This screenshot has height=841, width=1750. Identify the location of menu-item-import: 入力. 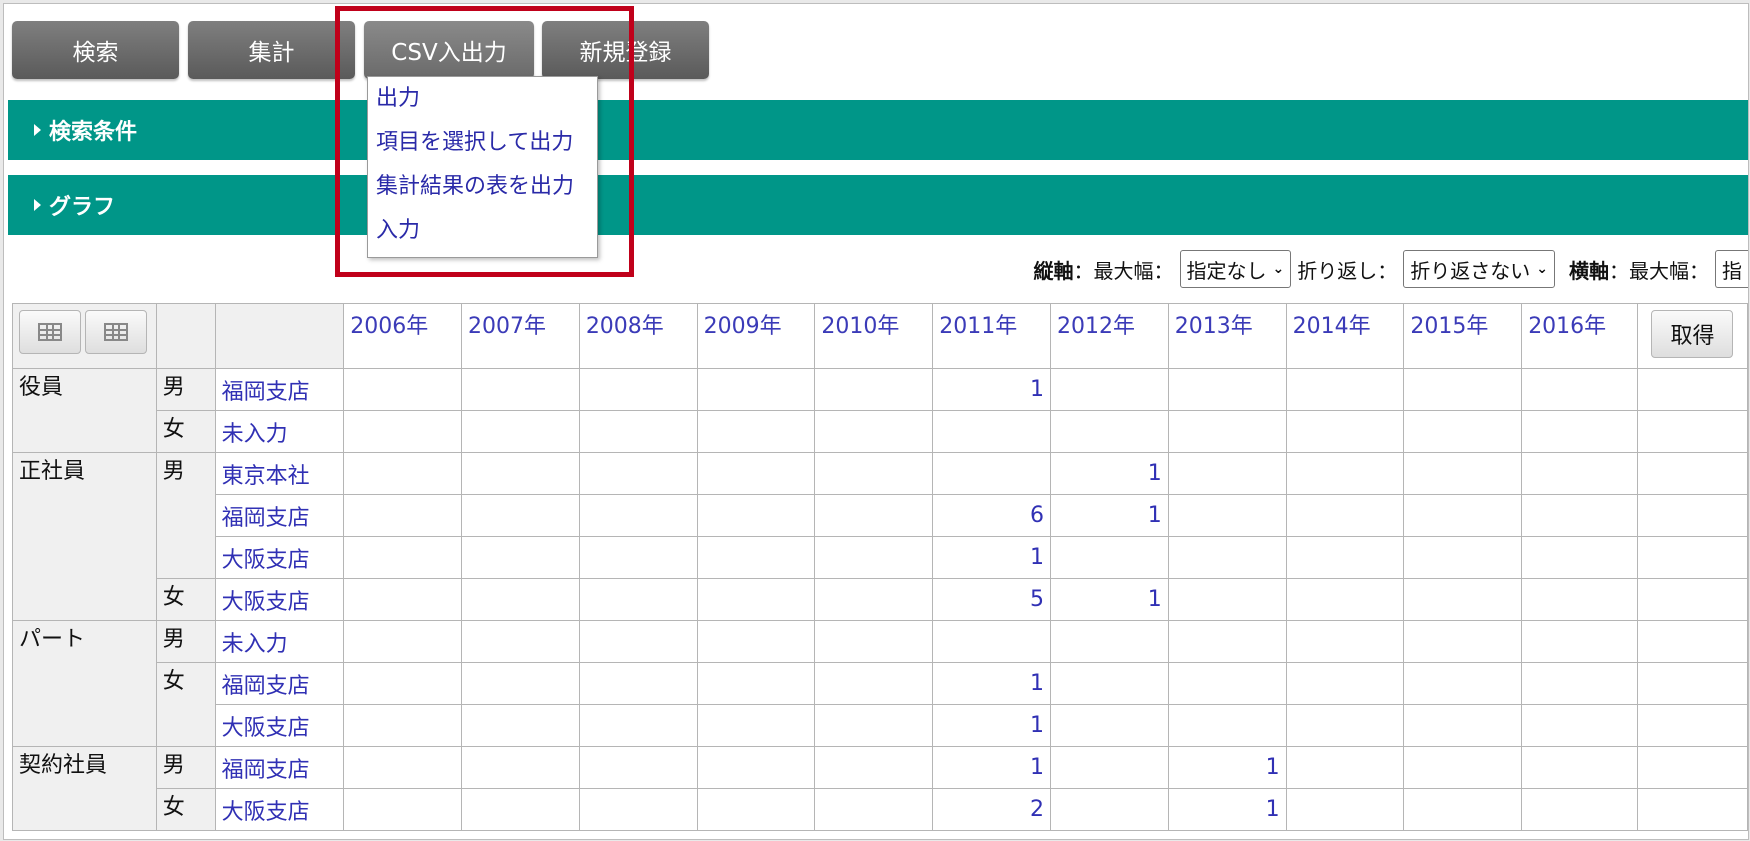
(482, 231).